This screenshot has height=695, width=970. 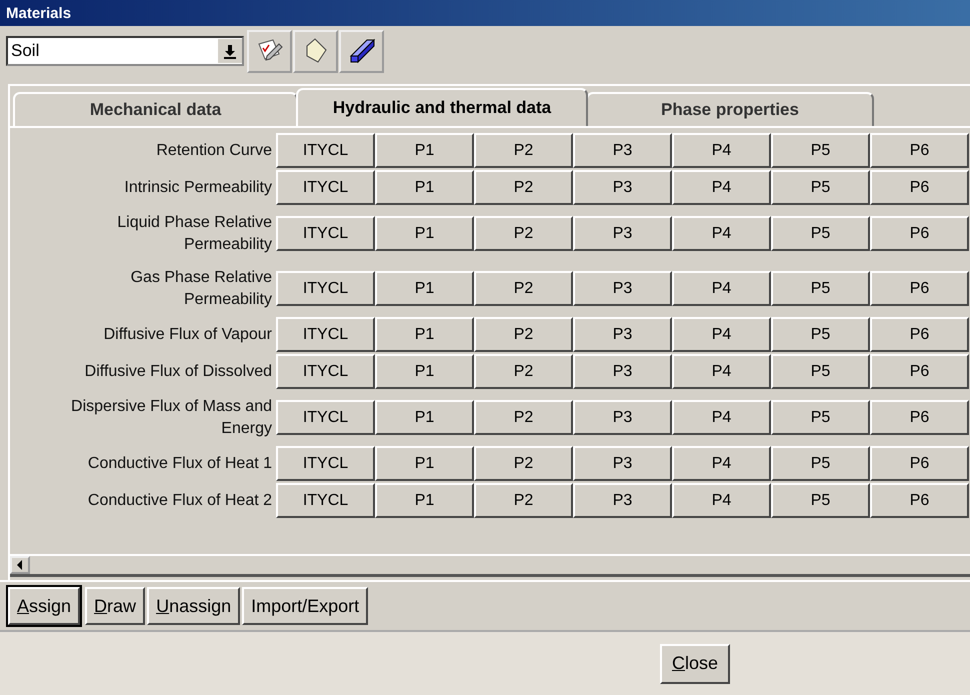 I want to click on action-button: Unassign, so click(x=193, y=606).